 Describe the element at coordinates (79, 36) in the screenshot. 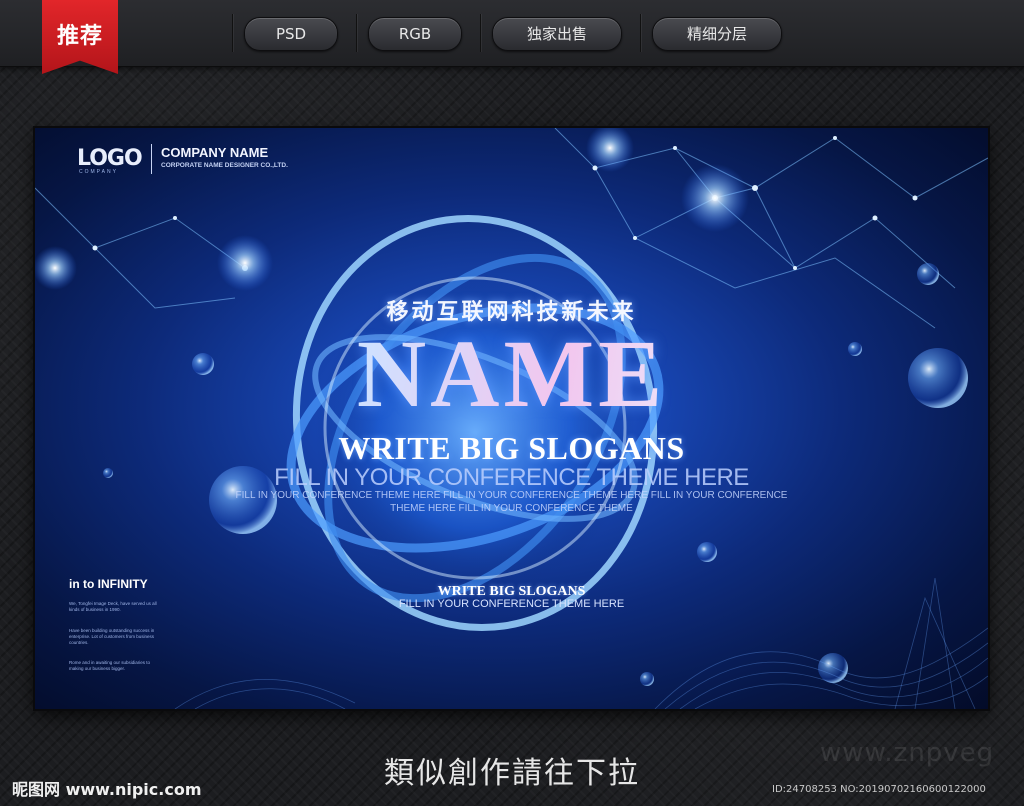

I see `recommend-label: 推荐` at that location.